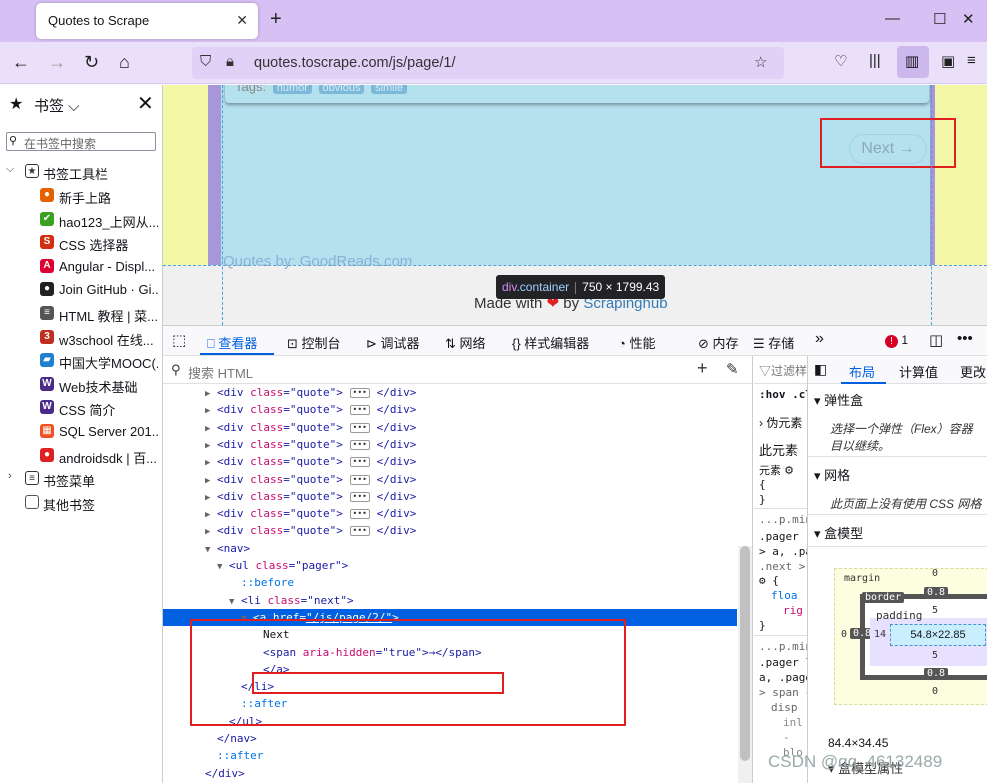 This screenshot has width=987, height=783. I want to click on tab-memory: ⊘ 内存, so click(718, 342).